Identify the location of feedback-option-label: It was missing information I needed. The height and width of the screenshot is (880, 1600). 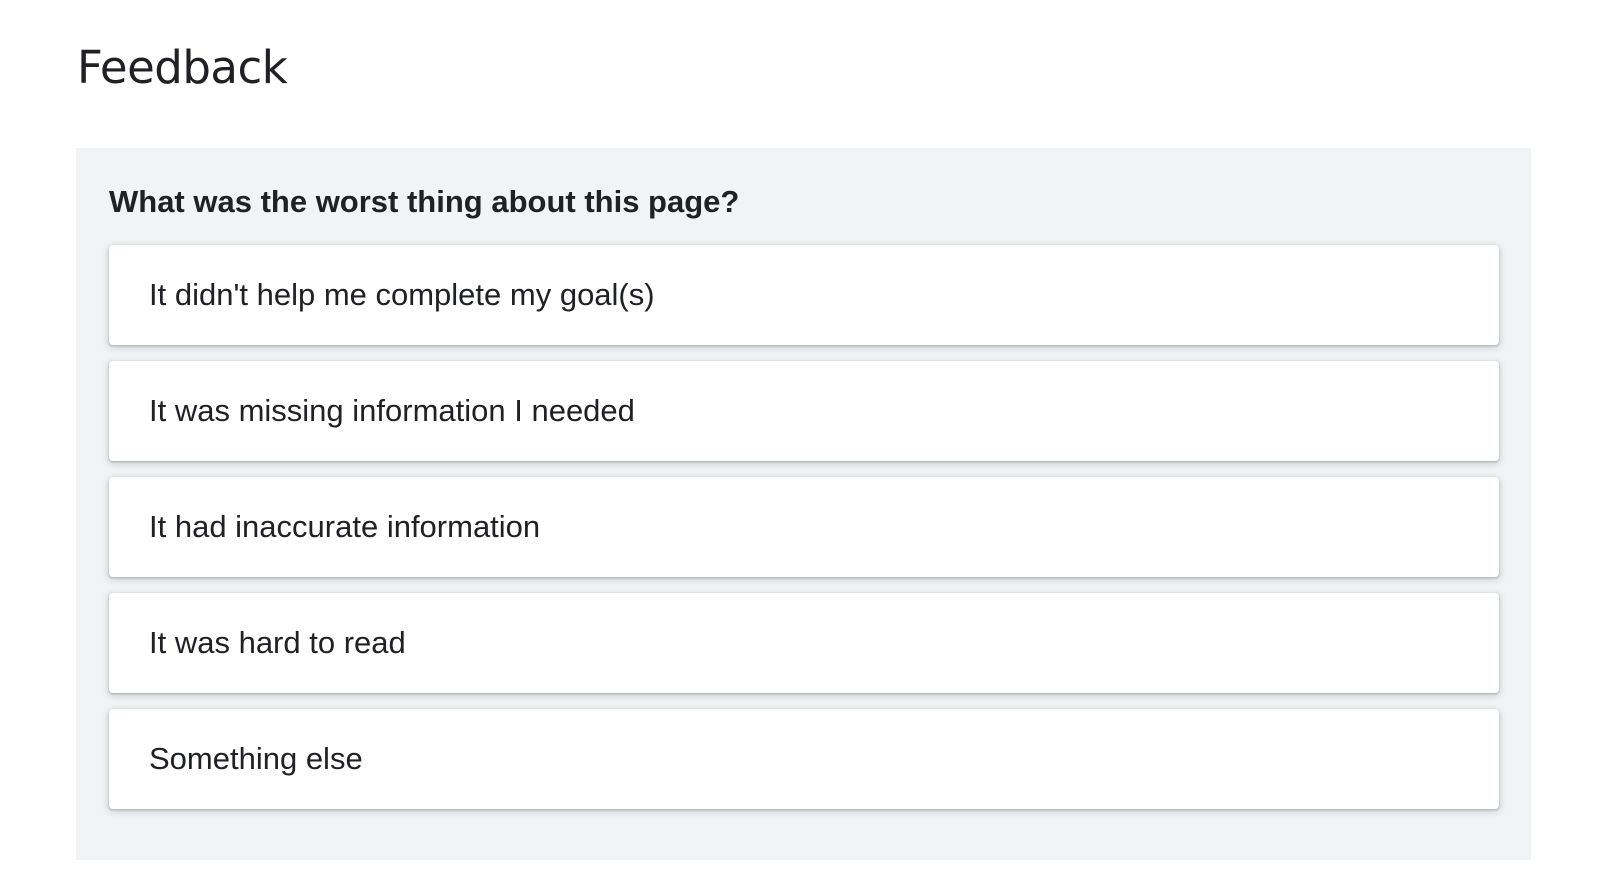
(392, 410).